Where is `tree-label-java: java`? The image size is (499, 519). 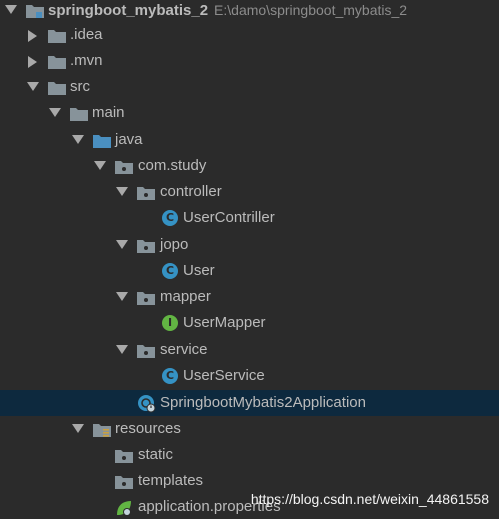
tree-label-java: java is located at coordinates (129, 139).